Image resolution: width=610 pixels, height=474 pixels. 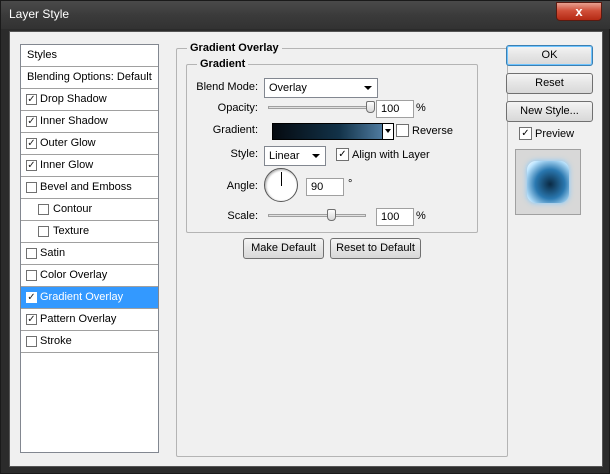 I want to click on style-value: Linear, so click(x=284, y=156).